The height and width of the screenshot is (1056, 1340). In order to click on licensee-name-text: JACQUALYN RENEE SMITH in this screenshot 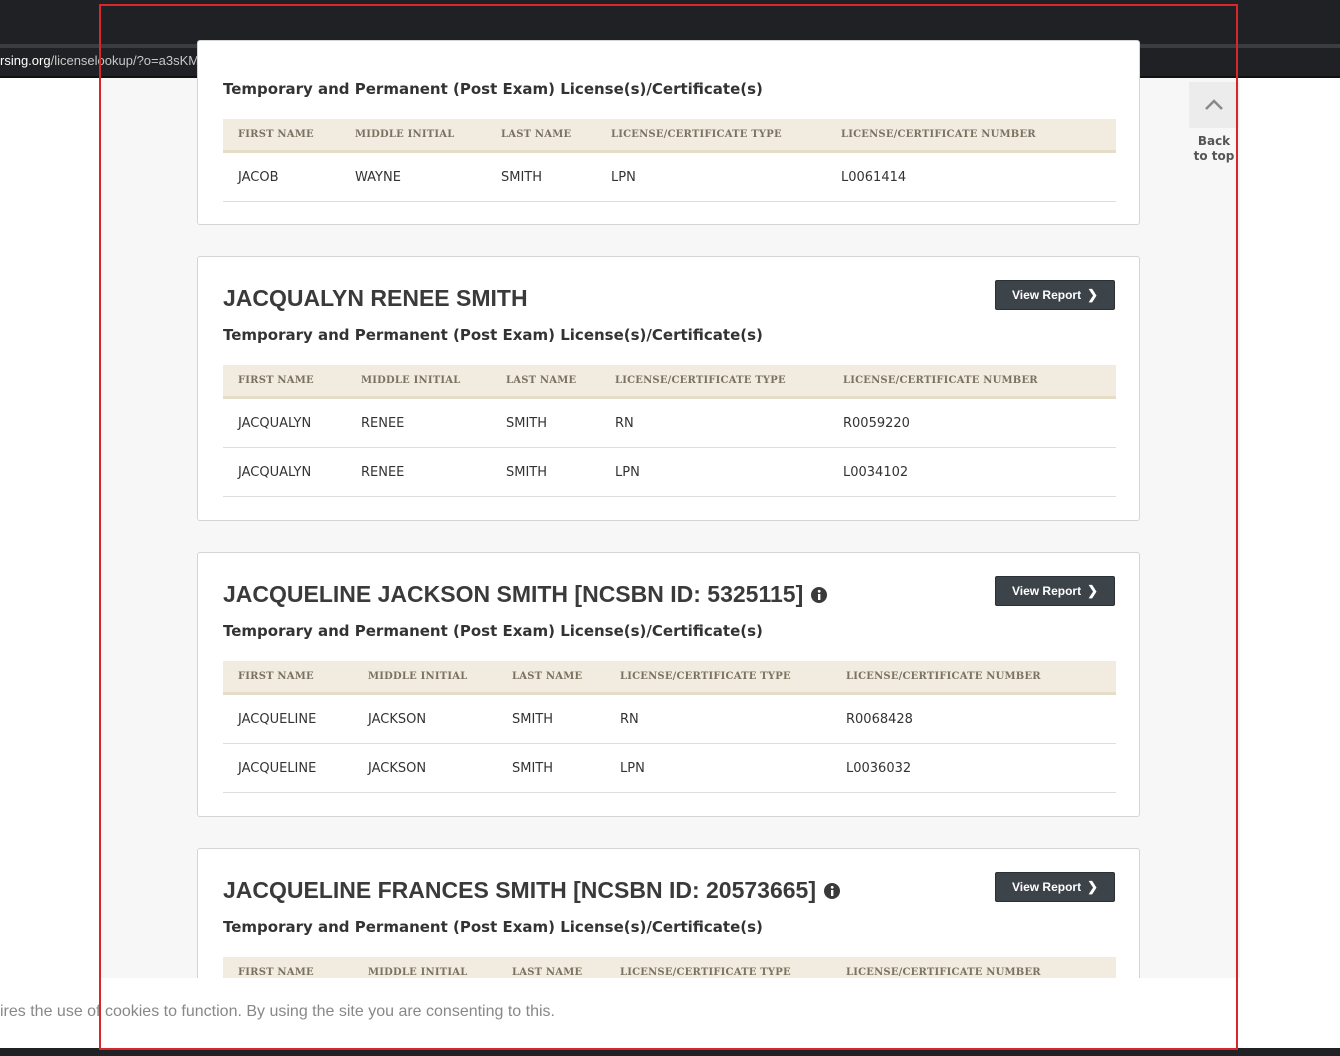, I will do `click(375, 298)`.